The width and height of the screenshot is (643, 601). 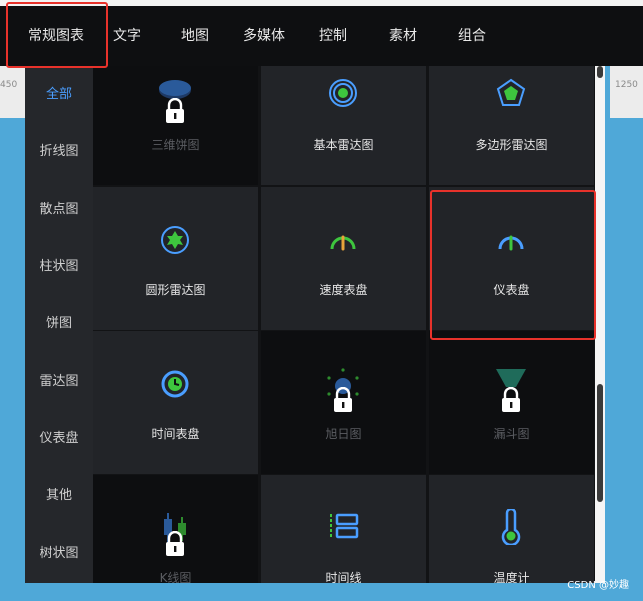 What do you see at coordinates (59, 496) in the screenshot?
I see `sidebar-item-other: 其他` at bounding box center [59, 496].